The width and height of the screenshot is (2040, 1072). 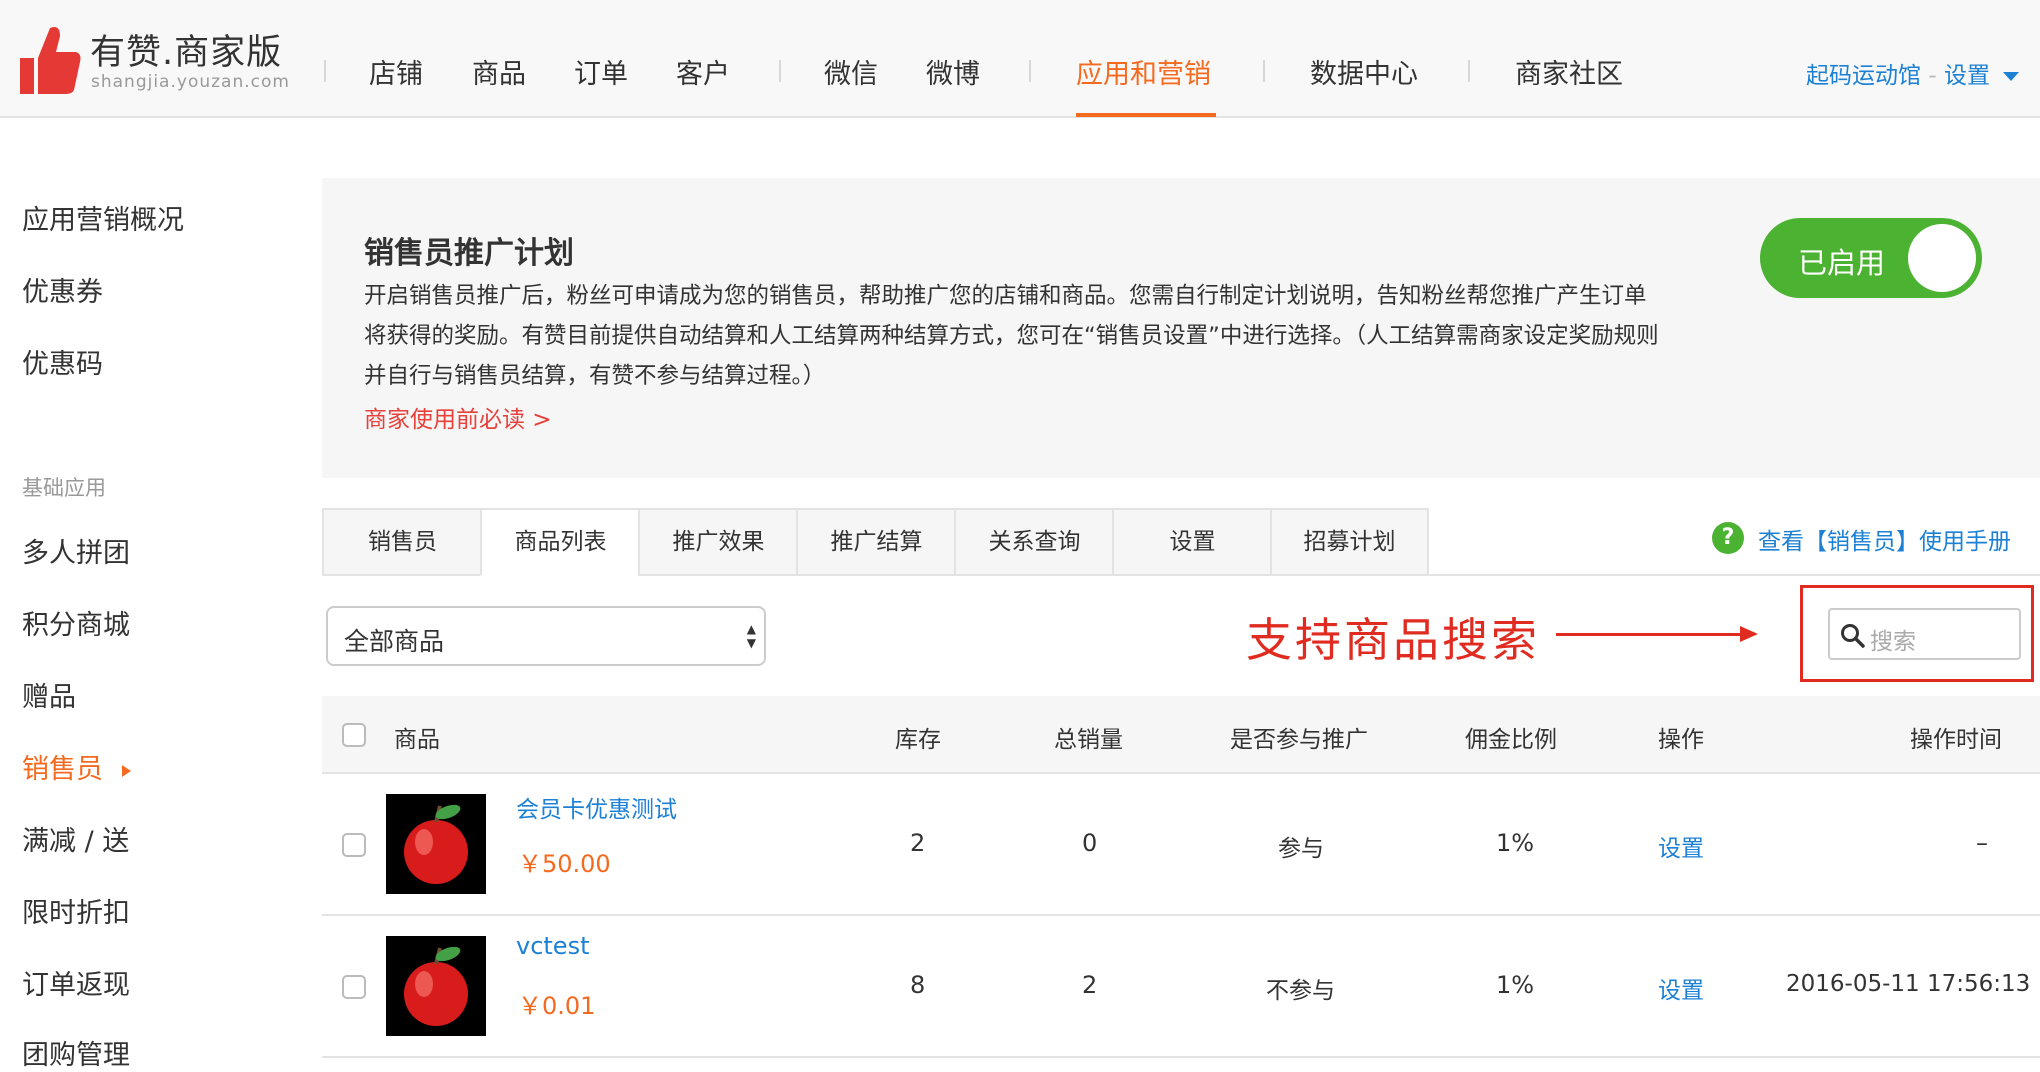 What do you see at coordinates (1088, 740) in the screenshot?
I see `col-total-sales: 总销量` at bounding box center [1088, 740].